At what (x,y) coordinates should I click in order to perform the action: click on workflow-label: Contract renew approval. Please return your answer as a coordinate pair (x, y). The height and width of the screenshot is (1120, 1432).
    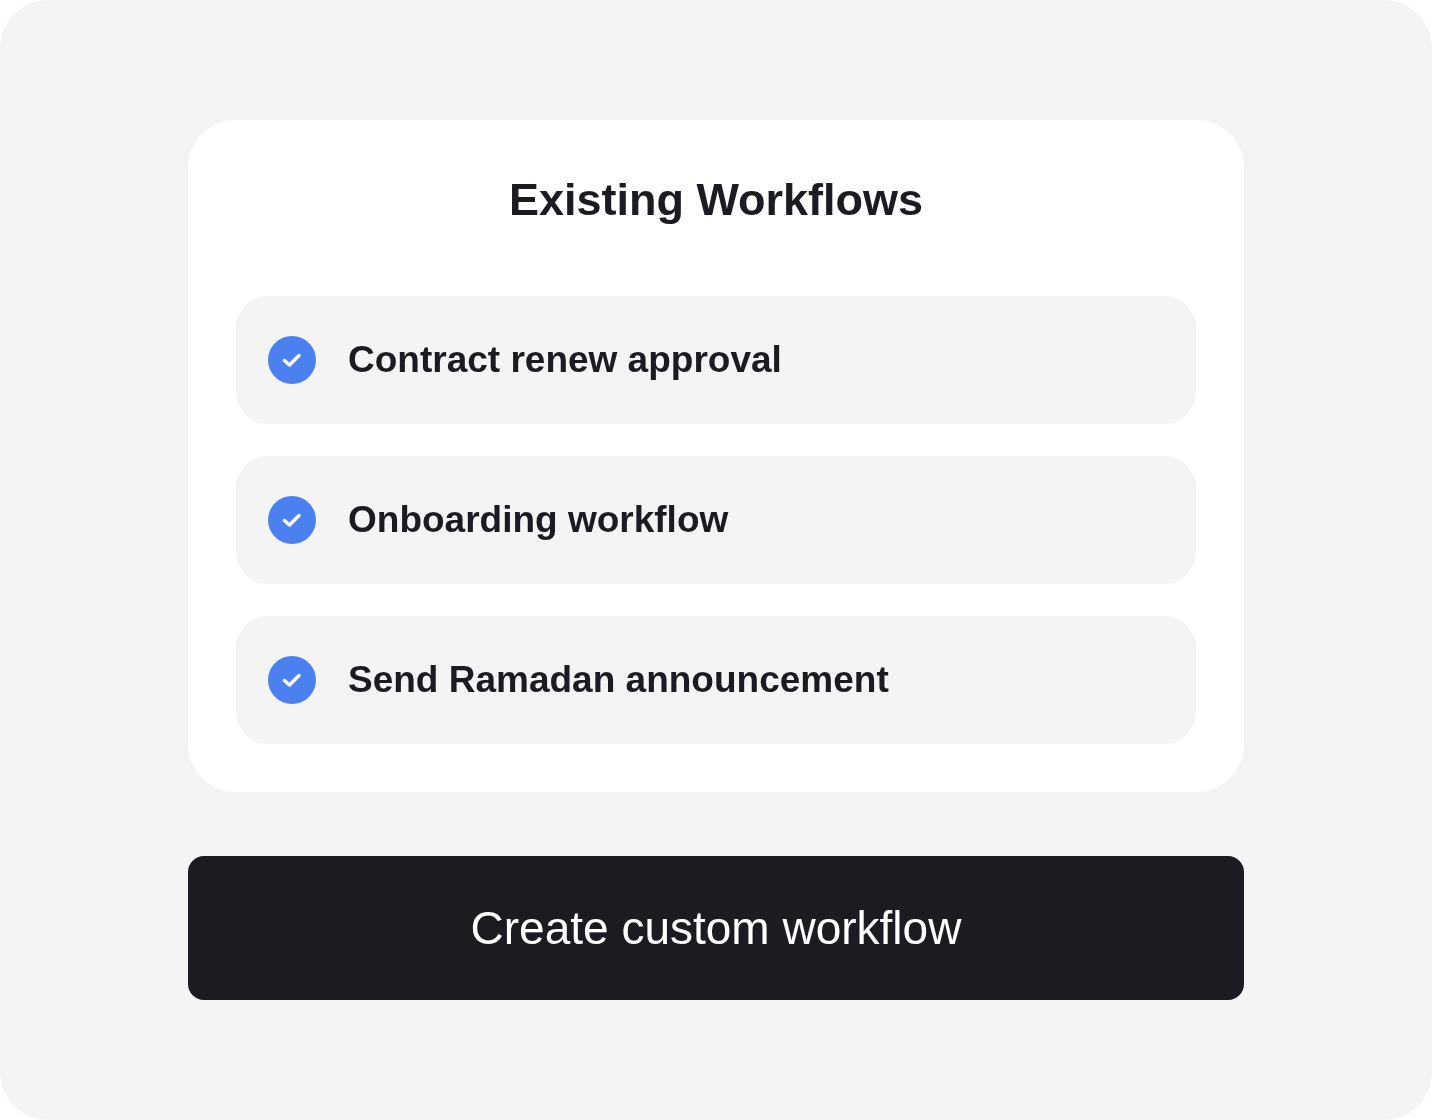
    Looking at the image, I should click on (565, 360).